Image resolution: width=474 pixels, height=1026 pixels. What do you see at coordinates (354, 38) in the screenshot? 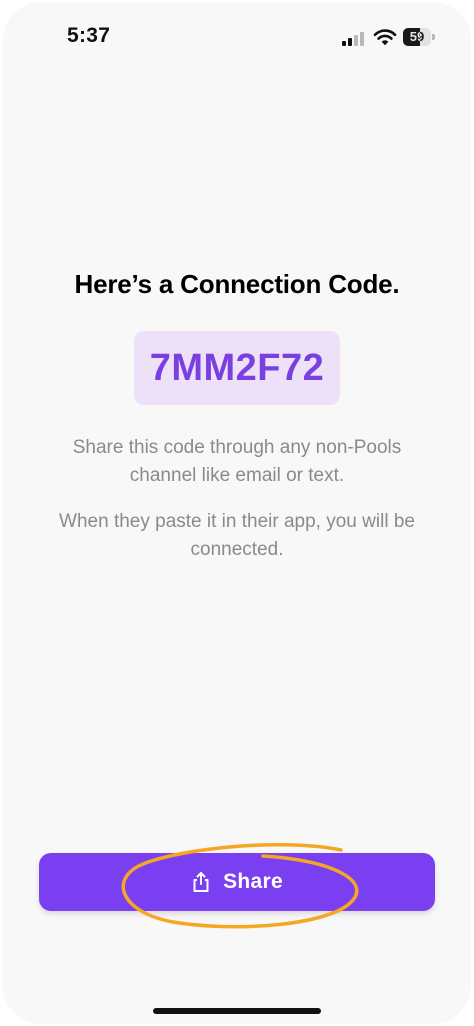
I see `cellular-signal-icon` at bounding box center [354, 38].